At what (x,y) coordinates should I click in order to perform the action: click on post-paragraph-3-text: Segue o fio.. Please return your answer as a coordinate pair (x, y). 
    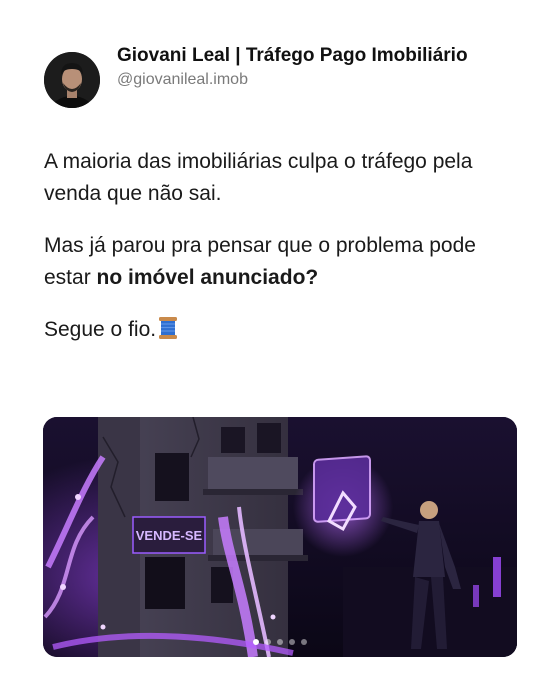
    Looking at the image, I should click on (100, 329).